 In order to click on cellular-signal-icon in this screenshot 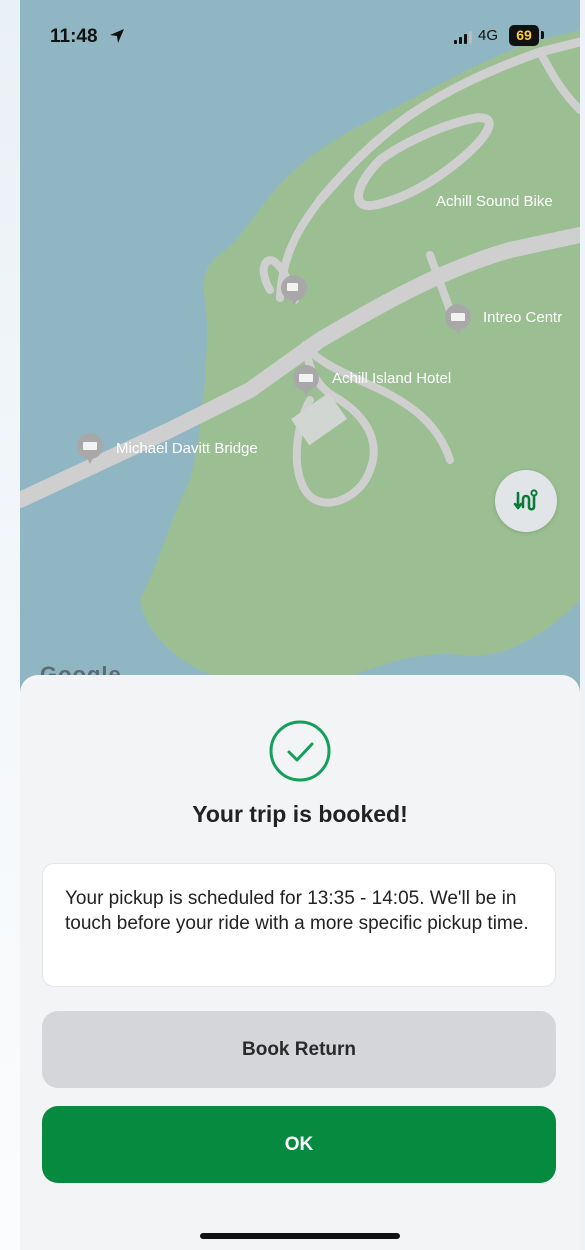, I will do `click(463, 37)`.